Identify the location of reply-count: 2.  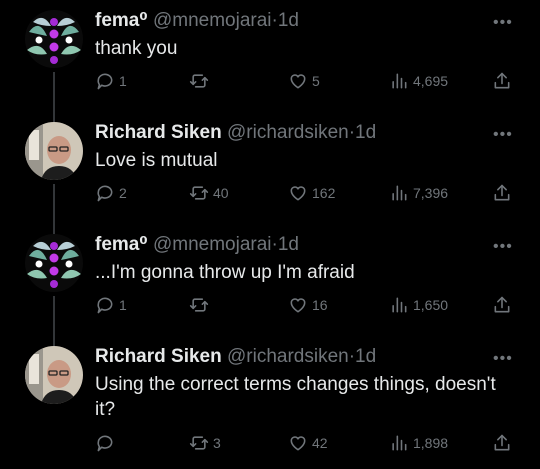
(123, 193).